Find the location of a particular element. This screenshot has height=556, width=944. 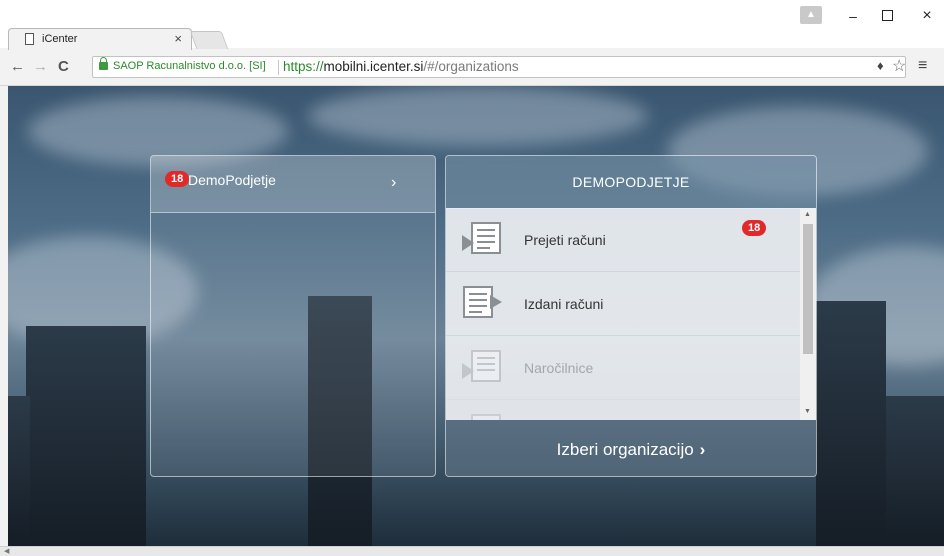

panel-header: DEMOPODJETJE is located at coordinates (631, 182).